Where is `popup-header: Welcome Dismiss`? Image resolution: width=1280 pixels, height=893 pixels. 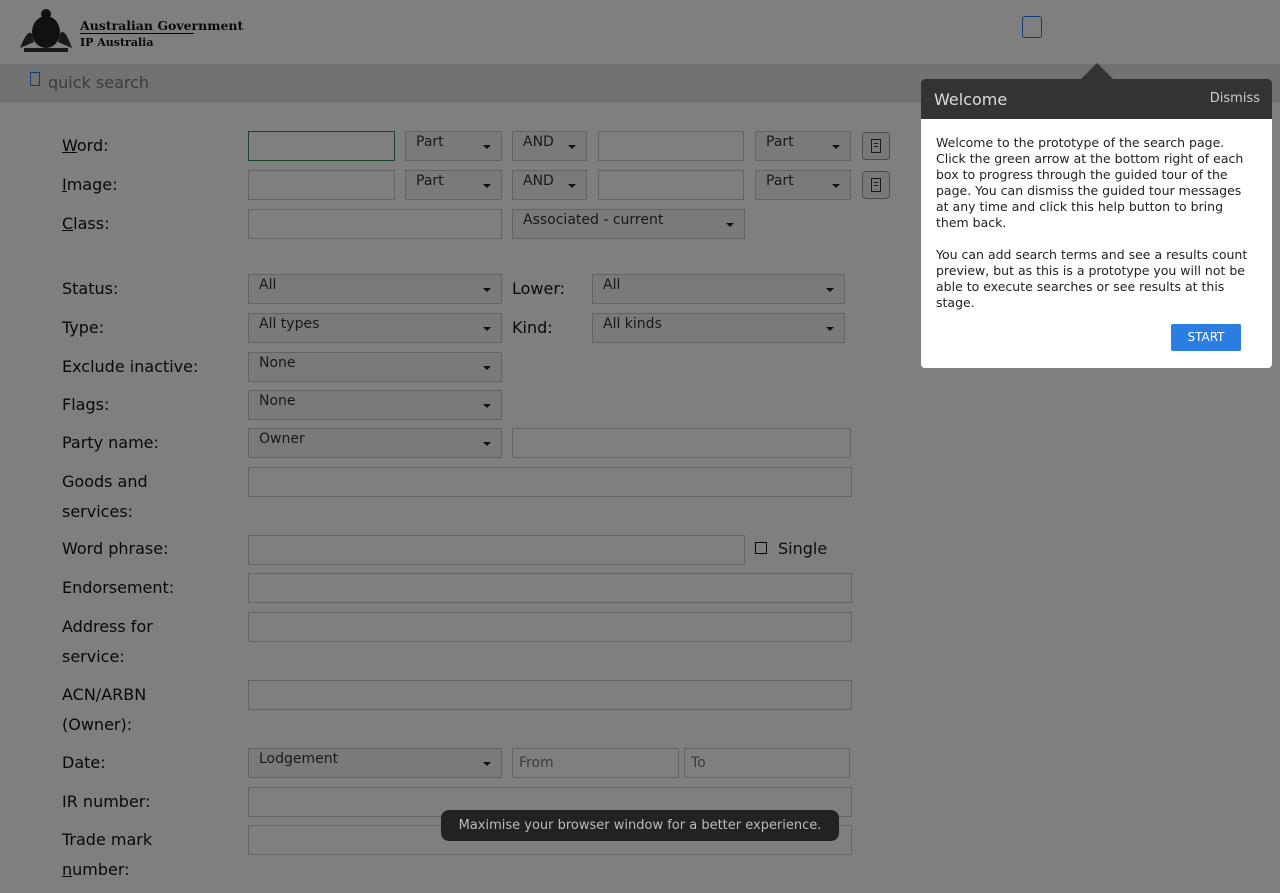 popup-header: Welcome Dismiss is located at coordinates (1096, 99).